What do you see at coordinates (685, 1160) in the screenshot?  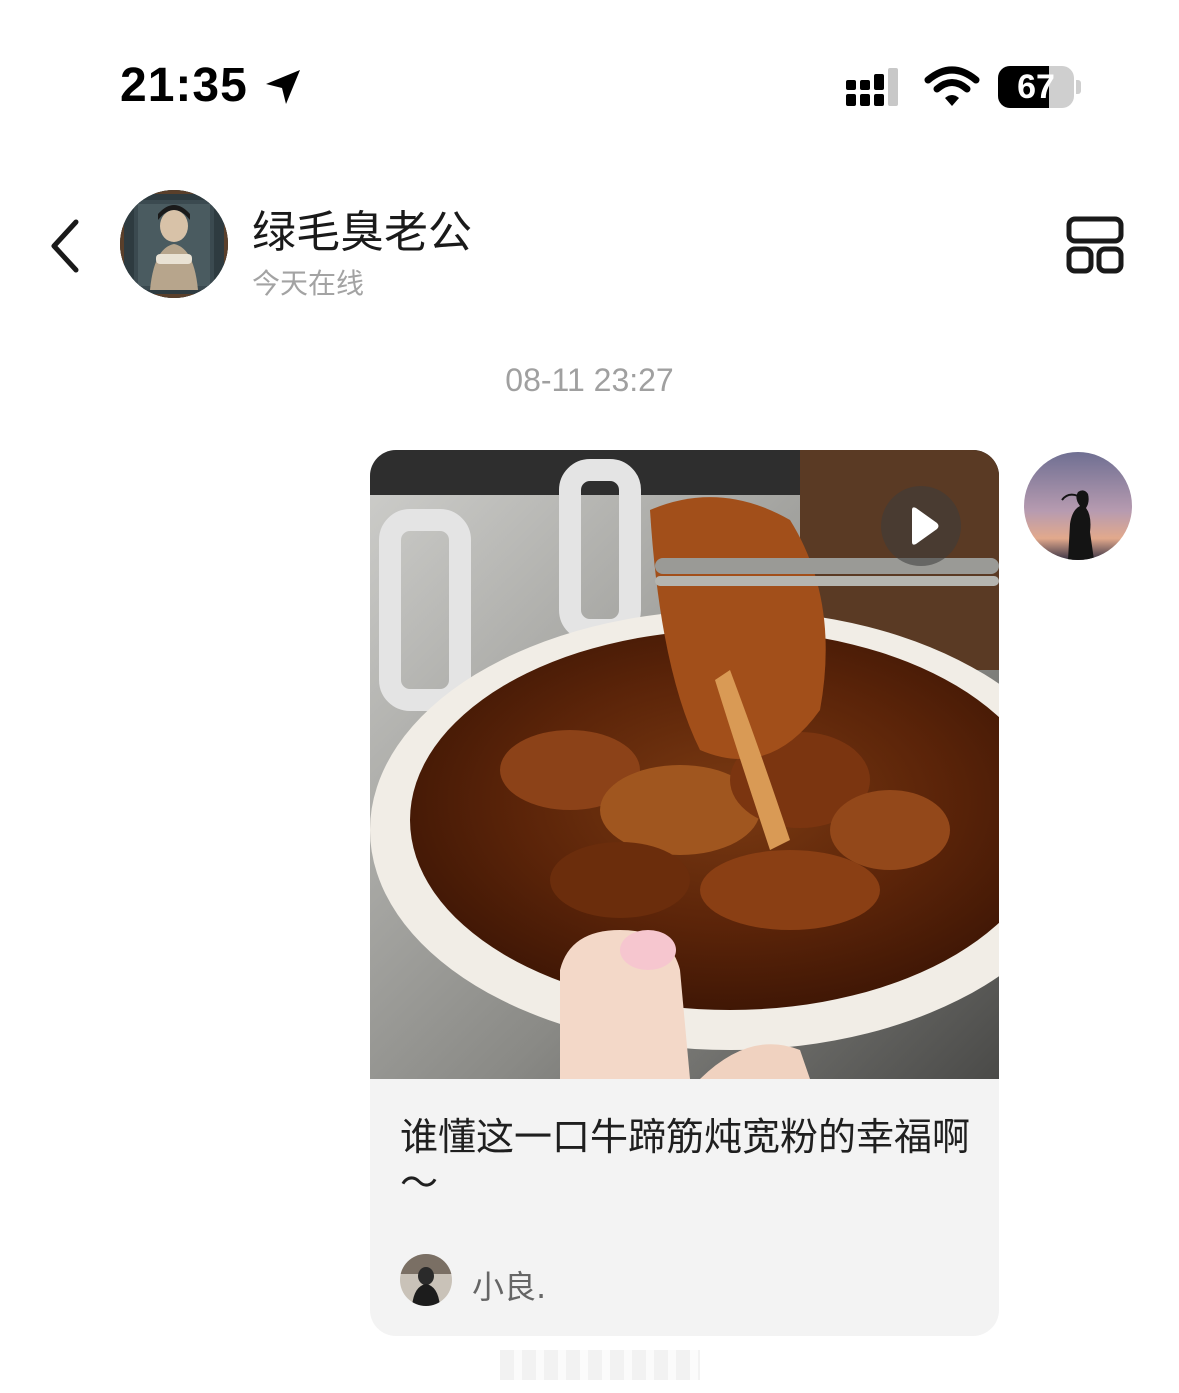 I see `post-title: 谁懂这一口牛蹄筋炖宽粉的幸福啊～` at bounding box center [685, 1160].